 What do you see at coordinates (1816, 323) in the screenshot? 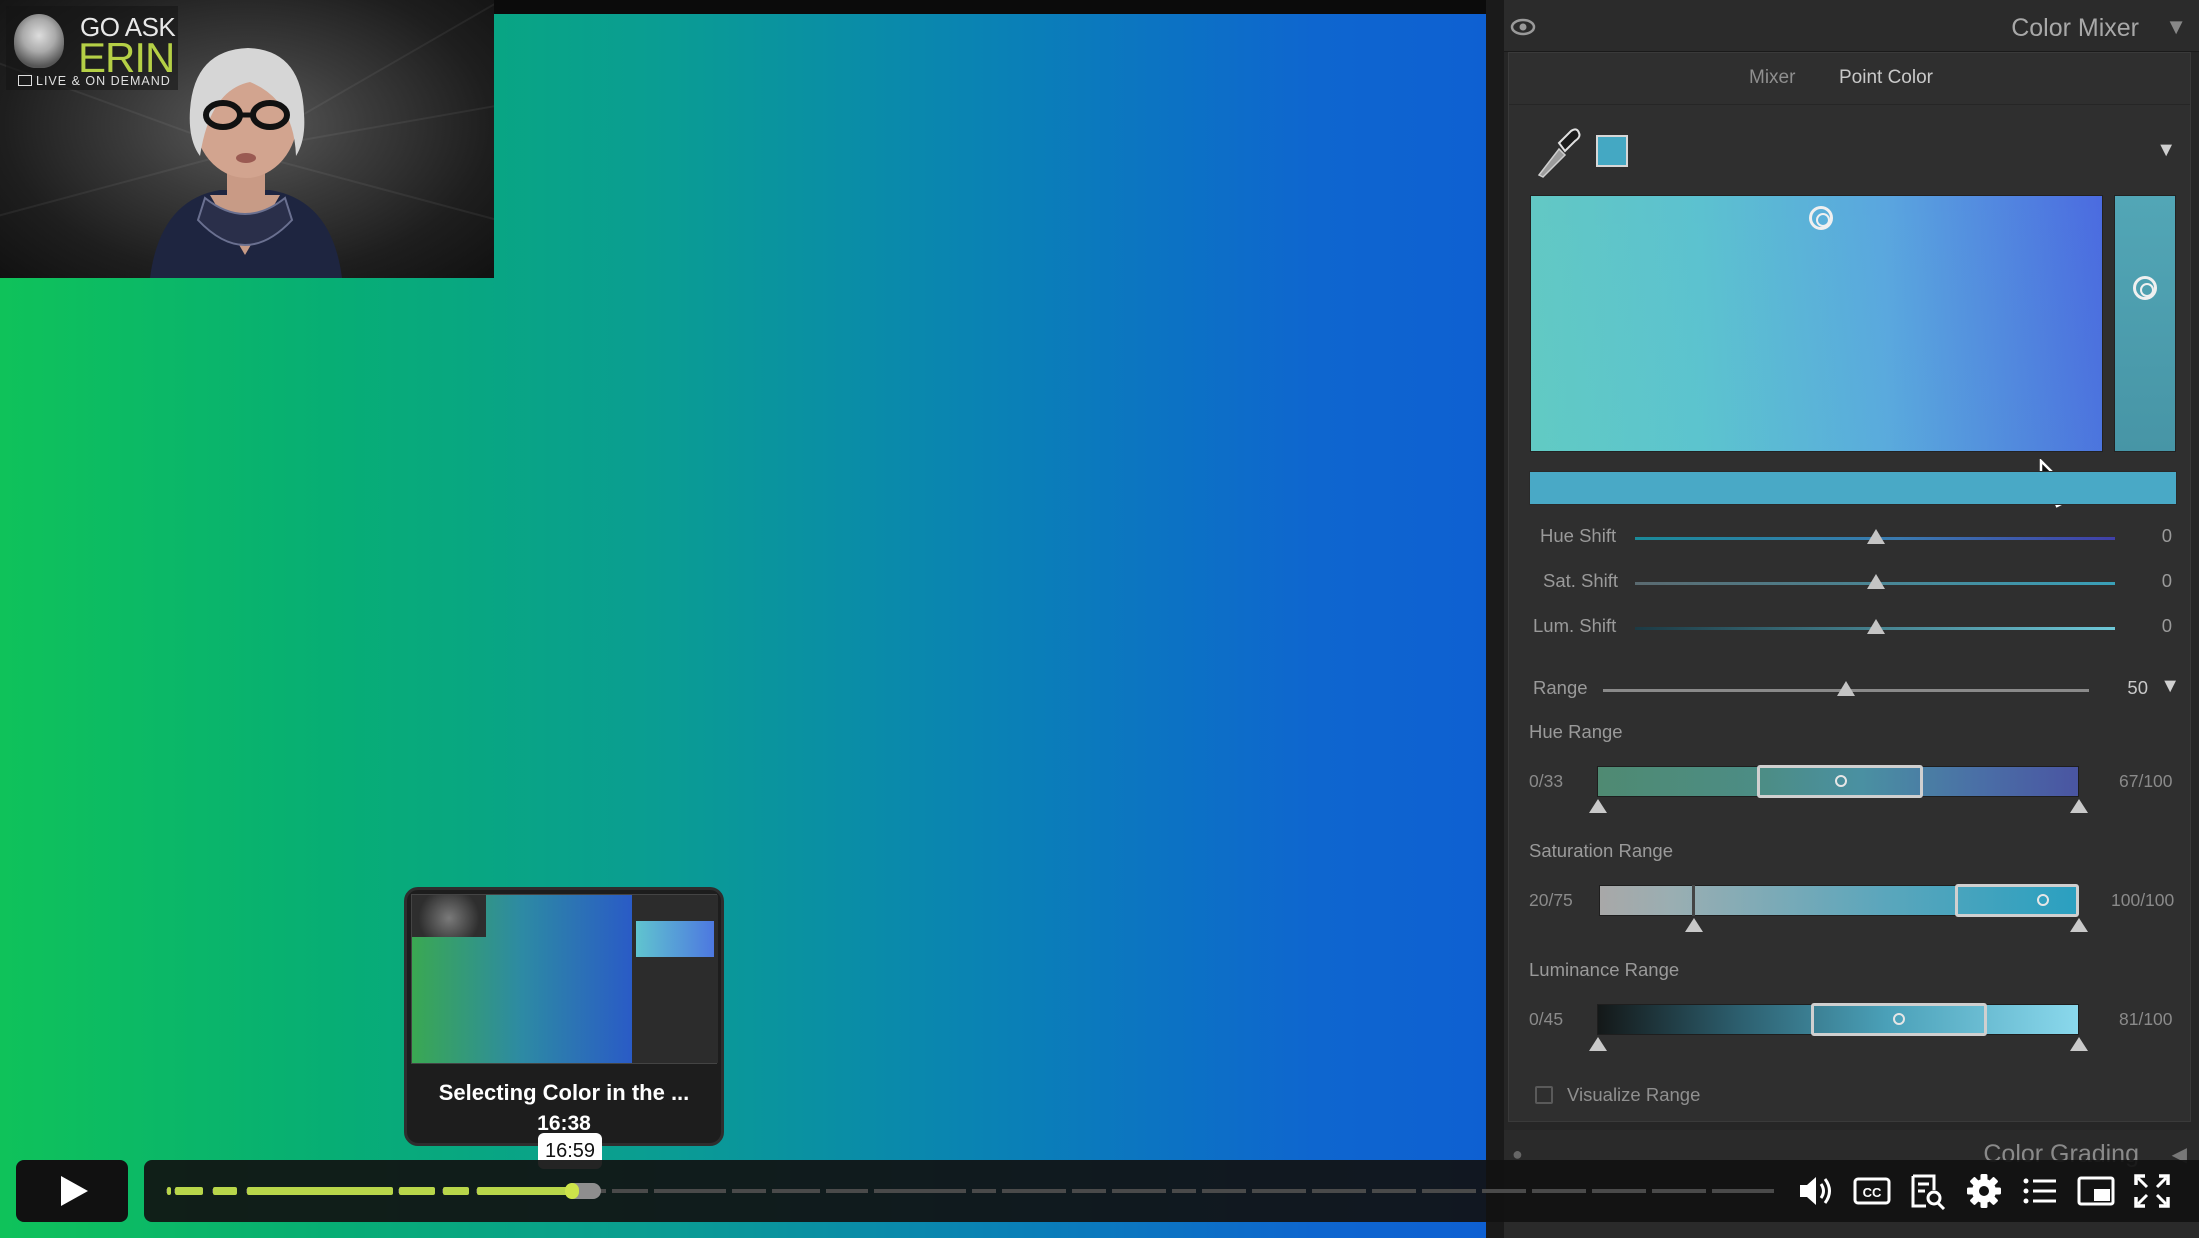
I see `color-field-shading` at bounding box center [1816, 323].